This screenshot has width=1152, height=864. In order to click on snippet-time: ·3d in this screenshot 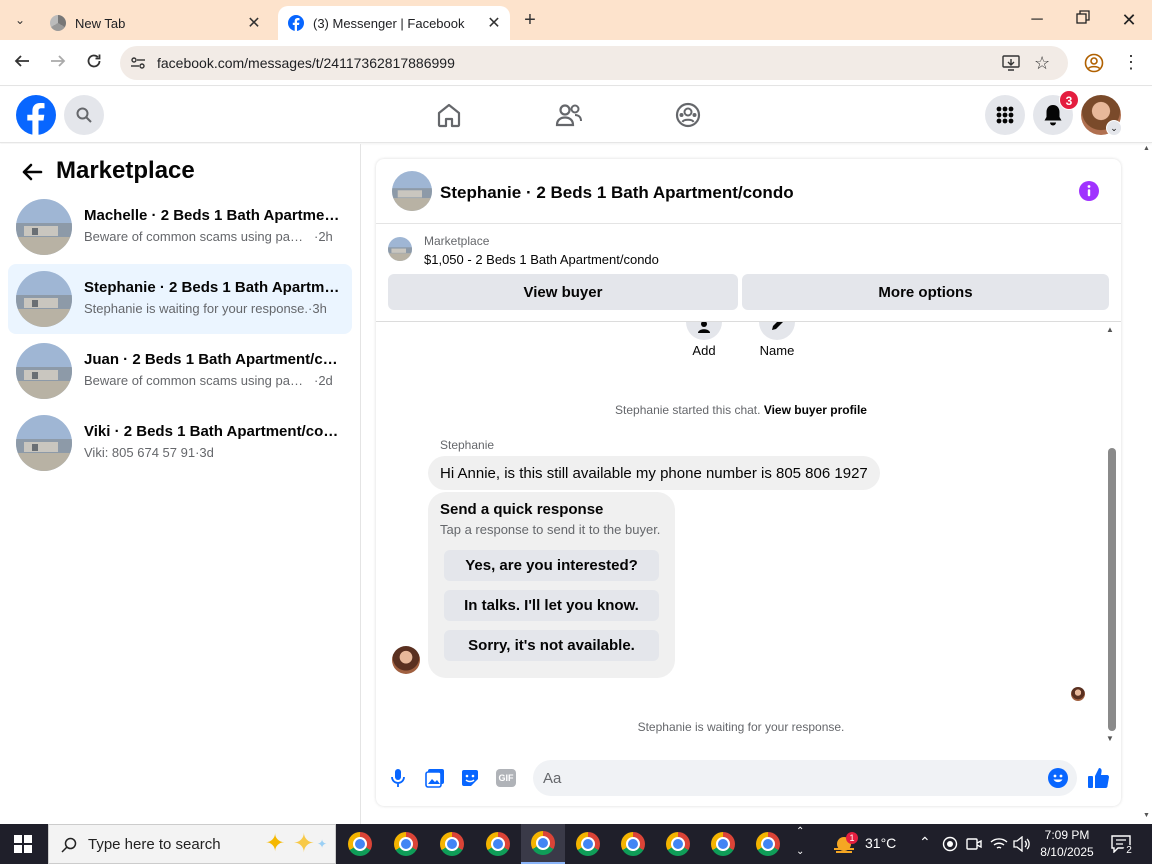, I will do `click(204, 452)`.